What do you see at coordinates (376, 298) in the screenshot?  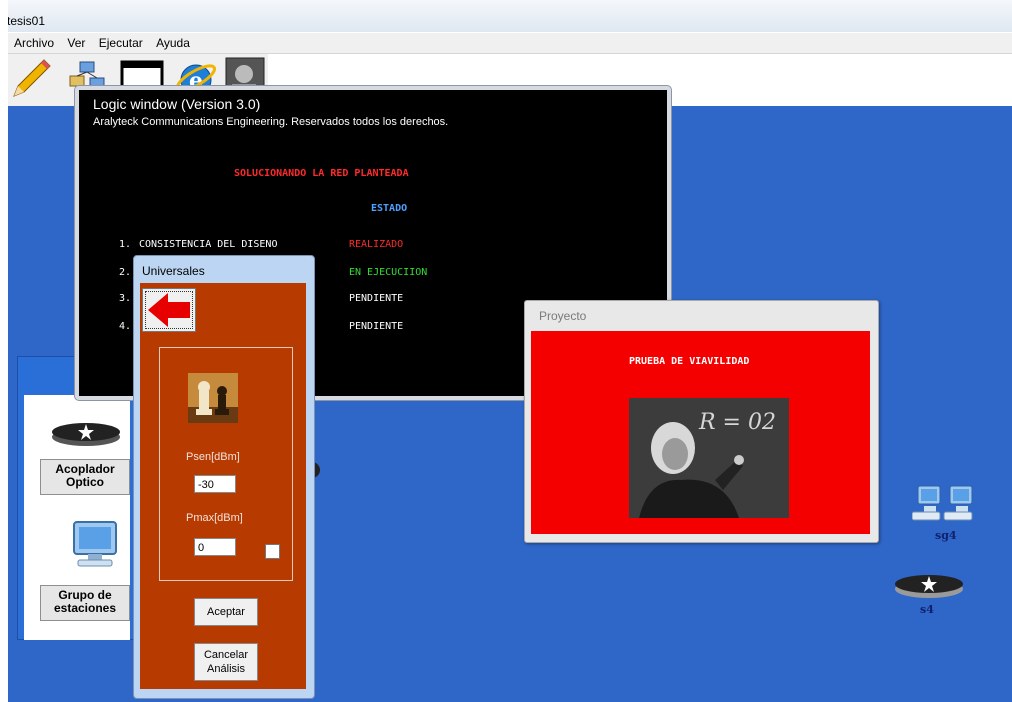 I see `step-3-status: PENDIENTE` at bounding box center [376, 298].